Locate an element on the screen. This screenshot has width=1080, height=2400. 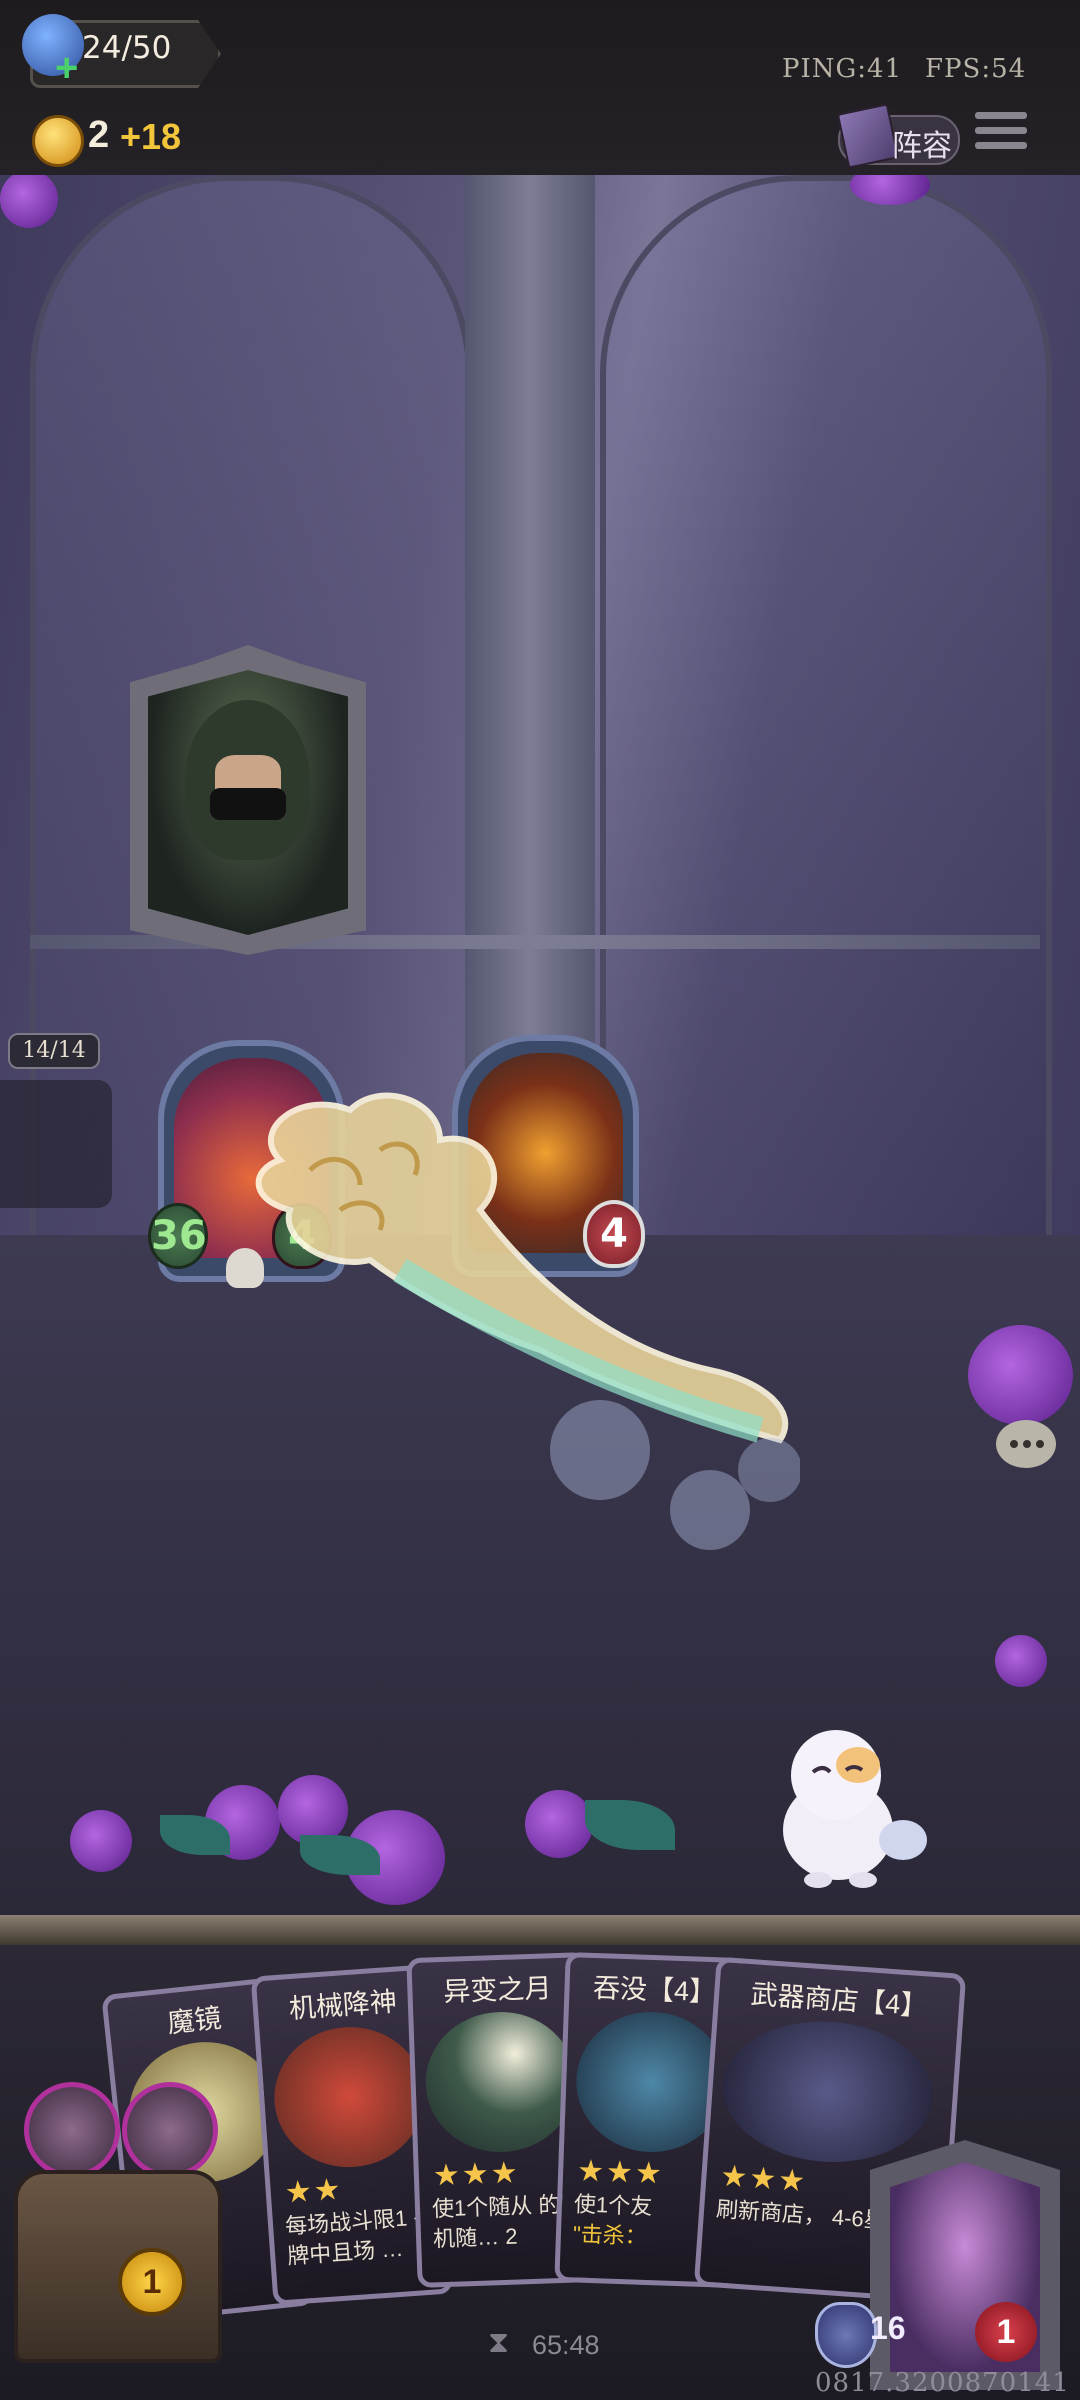
hero-health: 1 is located at coordinates (1006, 2332).